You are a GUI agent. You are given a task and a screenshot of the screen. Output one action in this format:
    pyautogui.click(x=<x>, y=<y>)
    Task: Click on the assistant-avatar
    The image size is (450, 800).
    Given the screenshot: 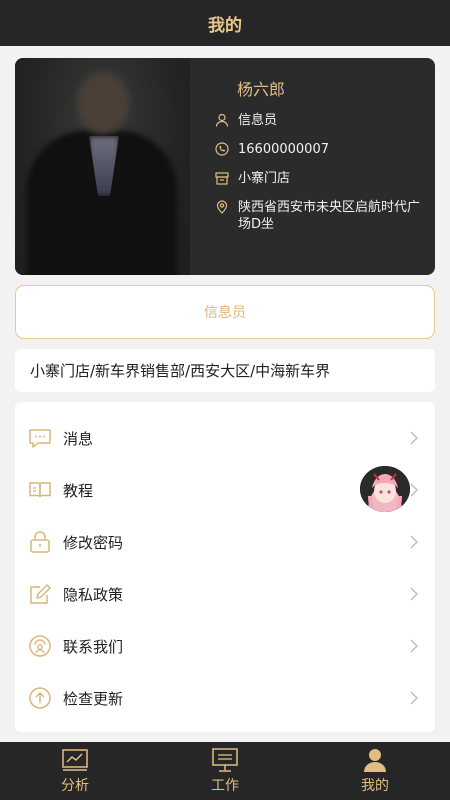 What is the action you would take?
    pyautogui.click(x=385, y=489)
    